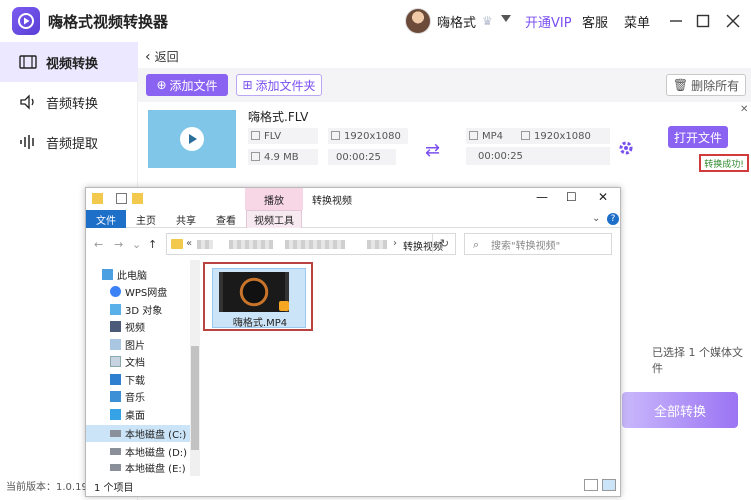 This screenshot has height=500, width=751. What do you see at coordinates (98, 244) in the screenshot?
I see `back-arrow-icon: ←` at bounding box center [98, 244].